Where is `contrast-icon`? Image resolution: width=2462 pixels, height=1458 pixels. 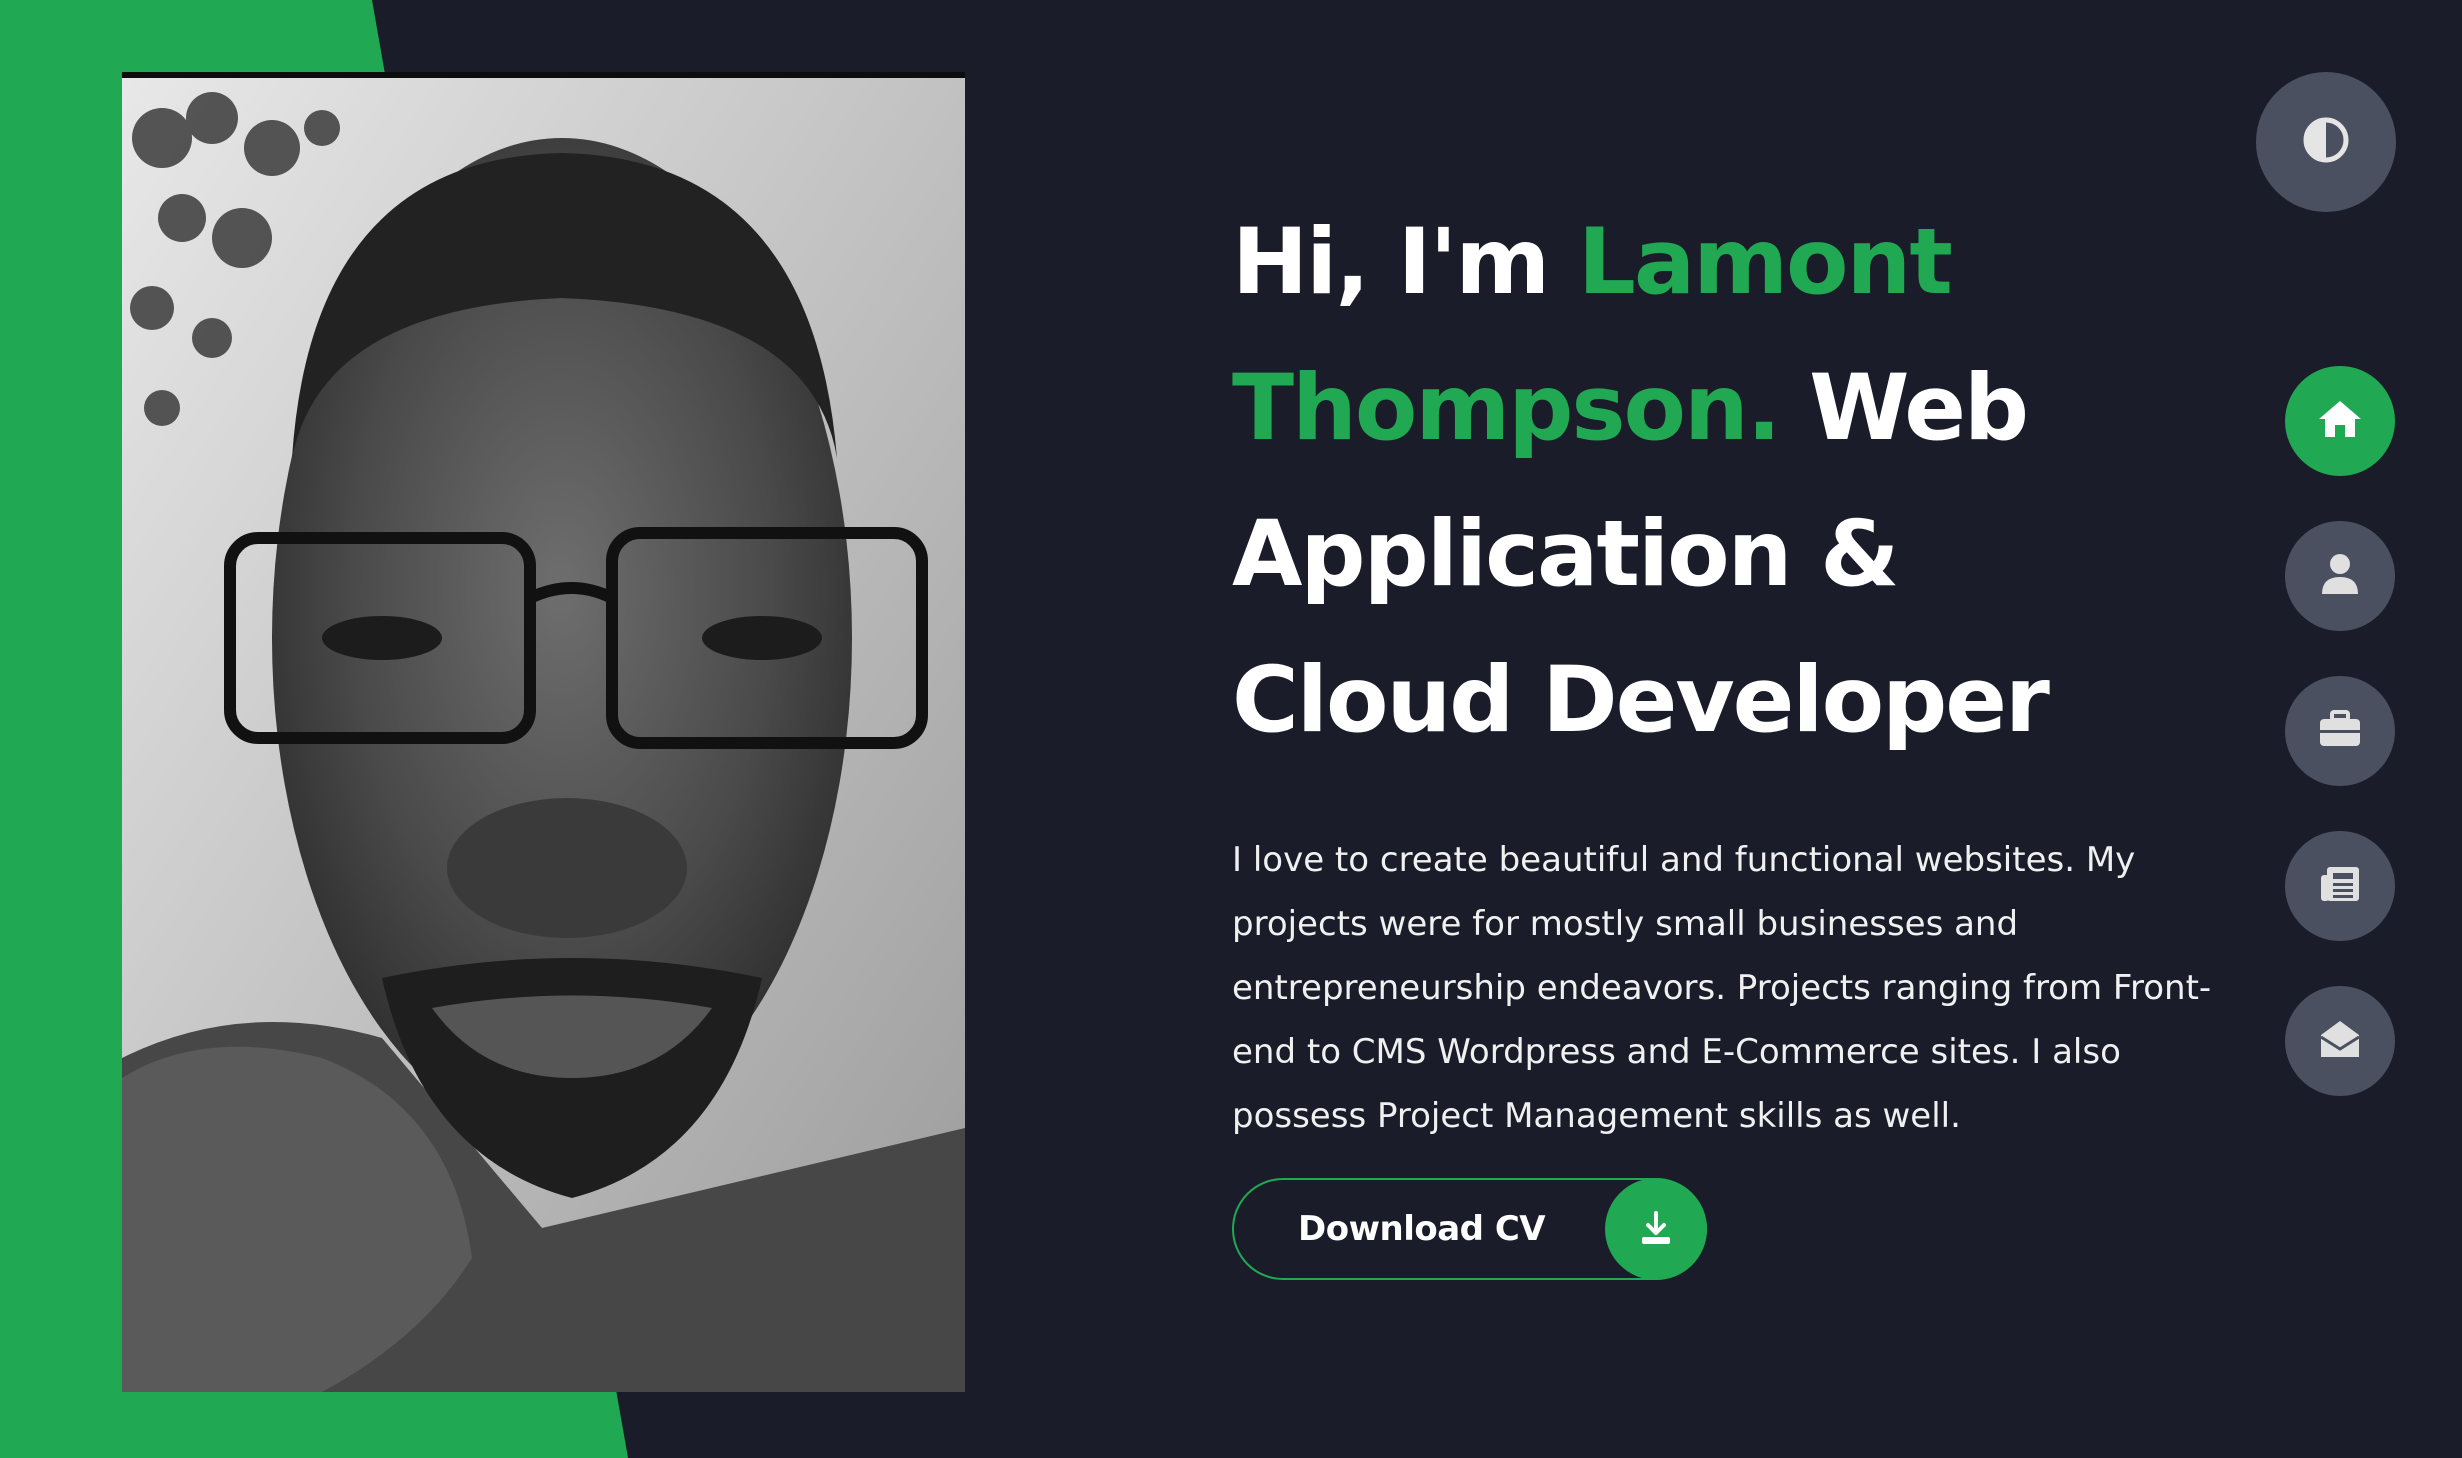 contrast-icon is located at coordinates (2326, 142).